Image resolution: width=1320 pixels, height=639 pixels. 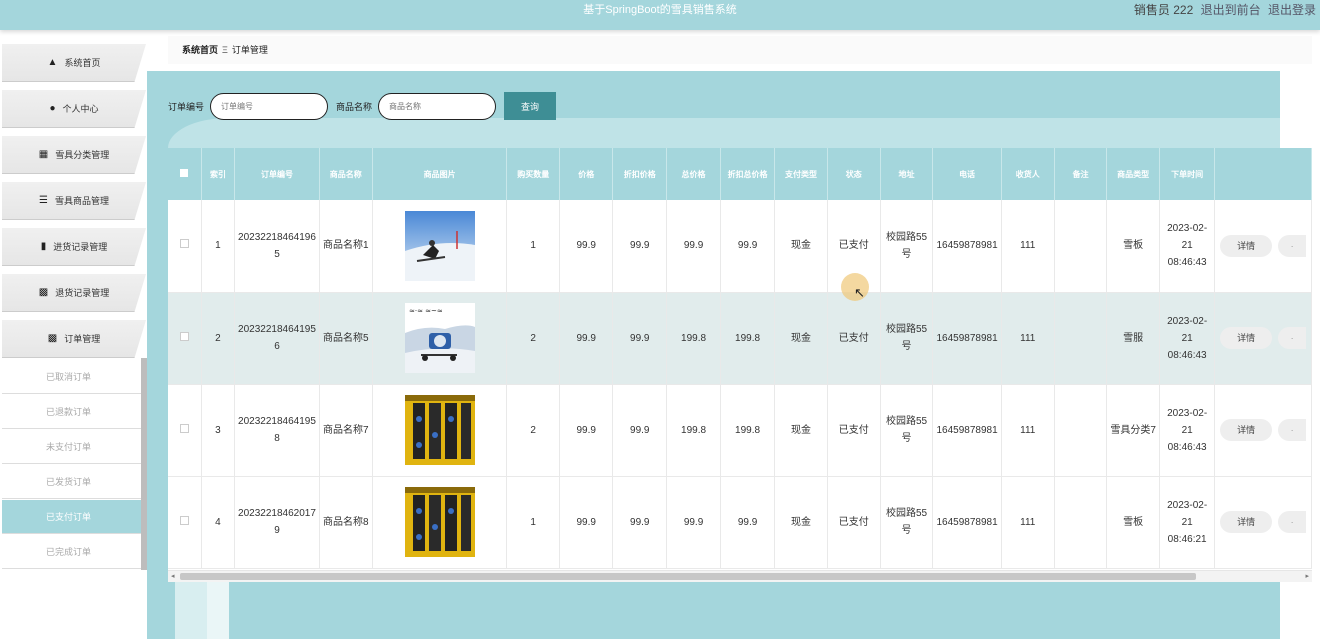 What do you see at coordinates (81, 201) in the screenshot?
I see `sidebar-item-label: 雪具商品管理` at bounding box center [81, 201].